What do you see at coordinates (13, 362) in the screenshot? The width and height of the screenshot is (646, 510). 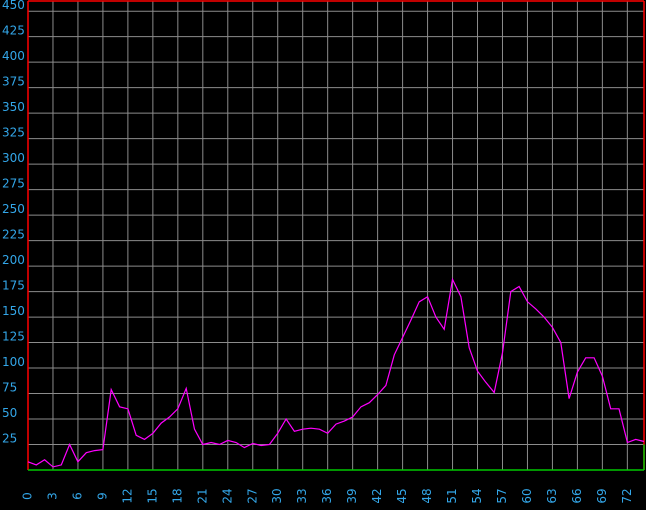 I see `y-tick-label: 100` at bounding box center [13, 362].